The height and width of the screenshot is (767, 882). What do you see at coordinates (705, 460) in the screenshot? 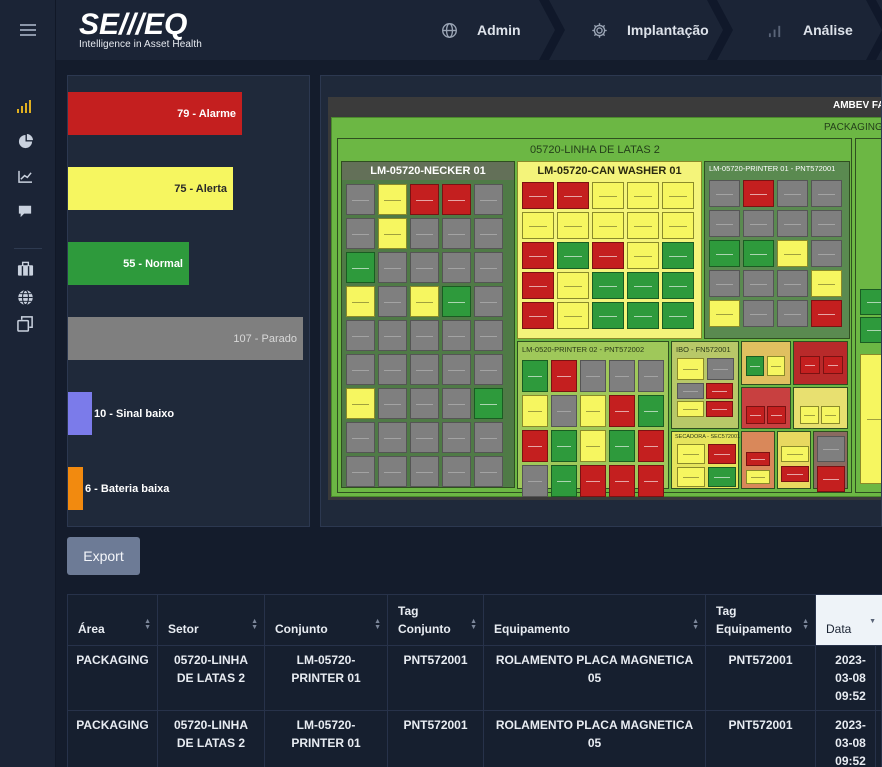
I see `treemap-group-secadora: SECADORA - SEC572001` at bounding box center [705, 460].